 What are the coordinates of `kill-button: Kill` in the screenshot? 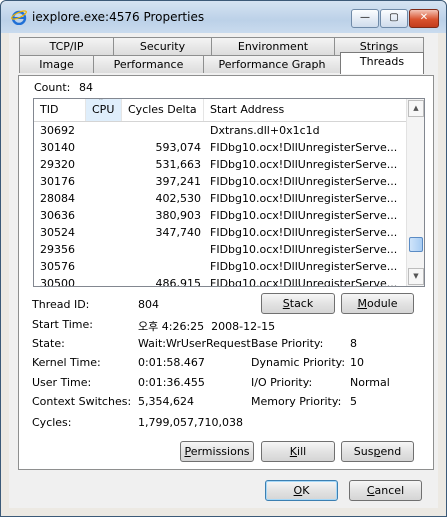 It's located at (298, 451).